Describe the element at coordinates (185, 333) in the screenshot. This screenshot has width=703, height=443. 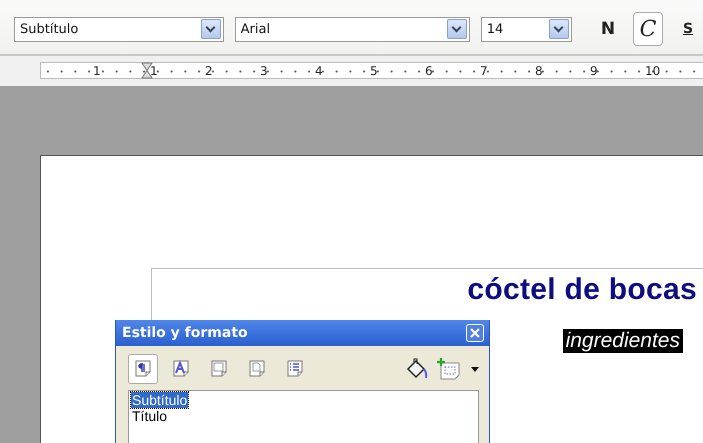
I see `window-title: Estilo y formato` at that location.